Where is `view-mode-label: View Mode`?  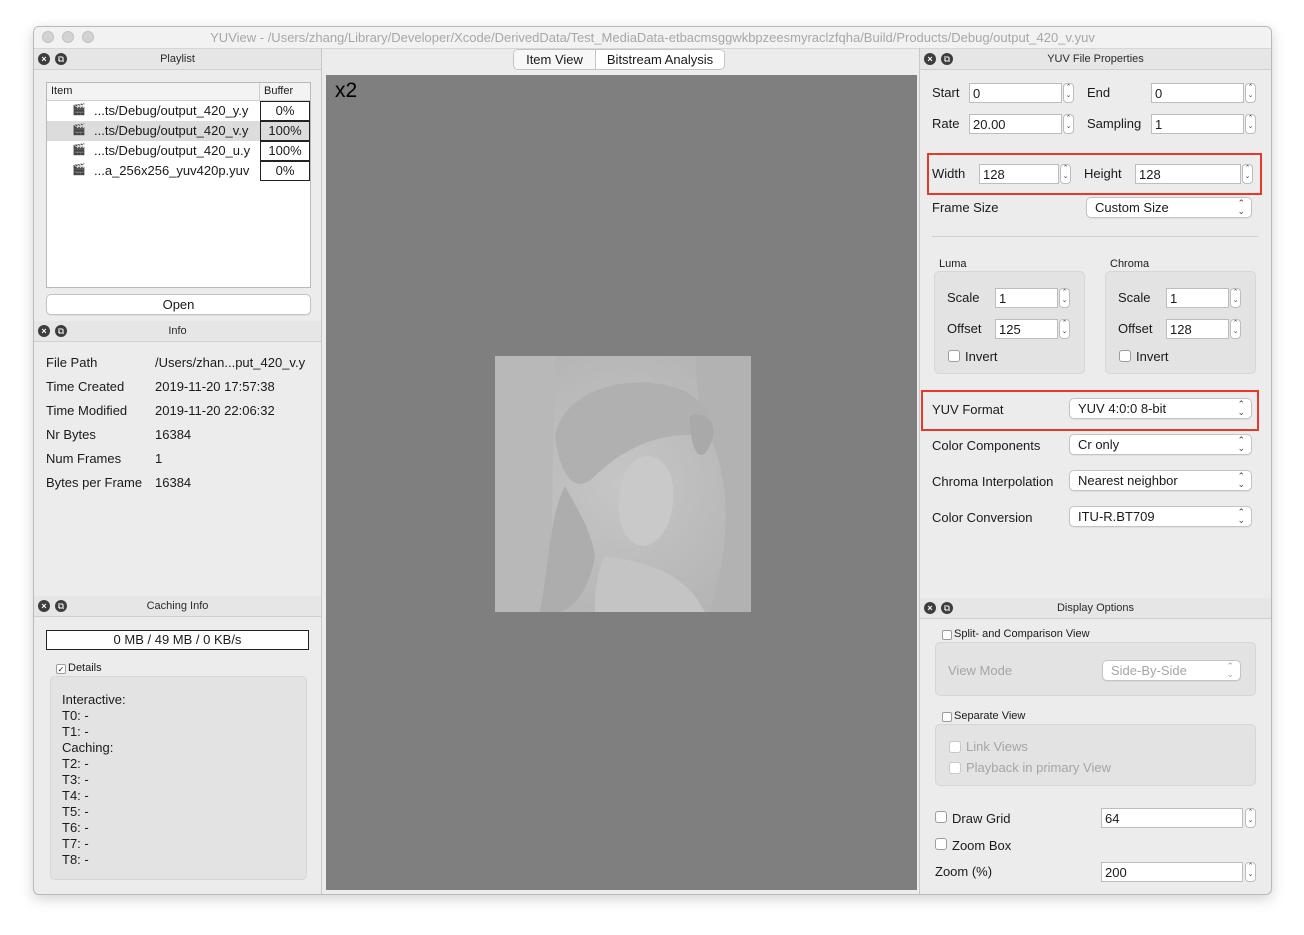
view-mode-label: View Mode is located at coordinates (980, 670).